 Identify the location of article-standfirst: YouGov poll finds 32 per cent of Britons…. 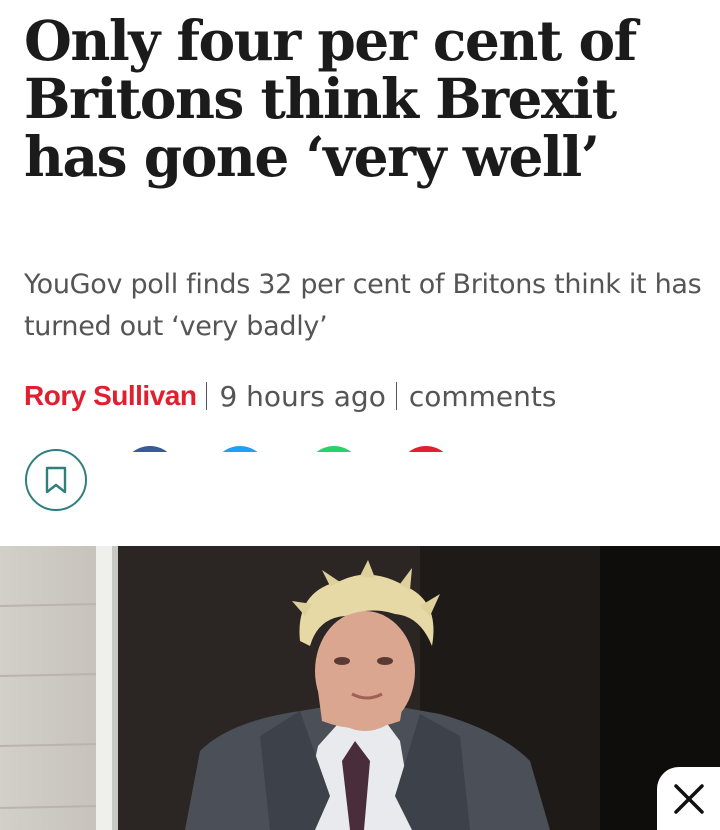
(363, 305).